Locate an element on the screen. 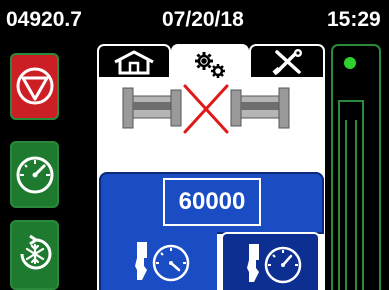 Image resolution: width=389 pixels, height=290 pixels. mode-left-button is located at coordinates (158, 261).